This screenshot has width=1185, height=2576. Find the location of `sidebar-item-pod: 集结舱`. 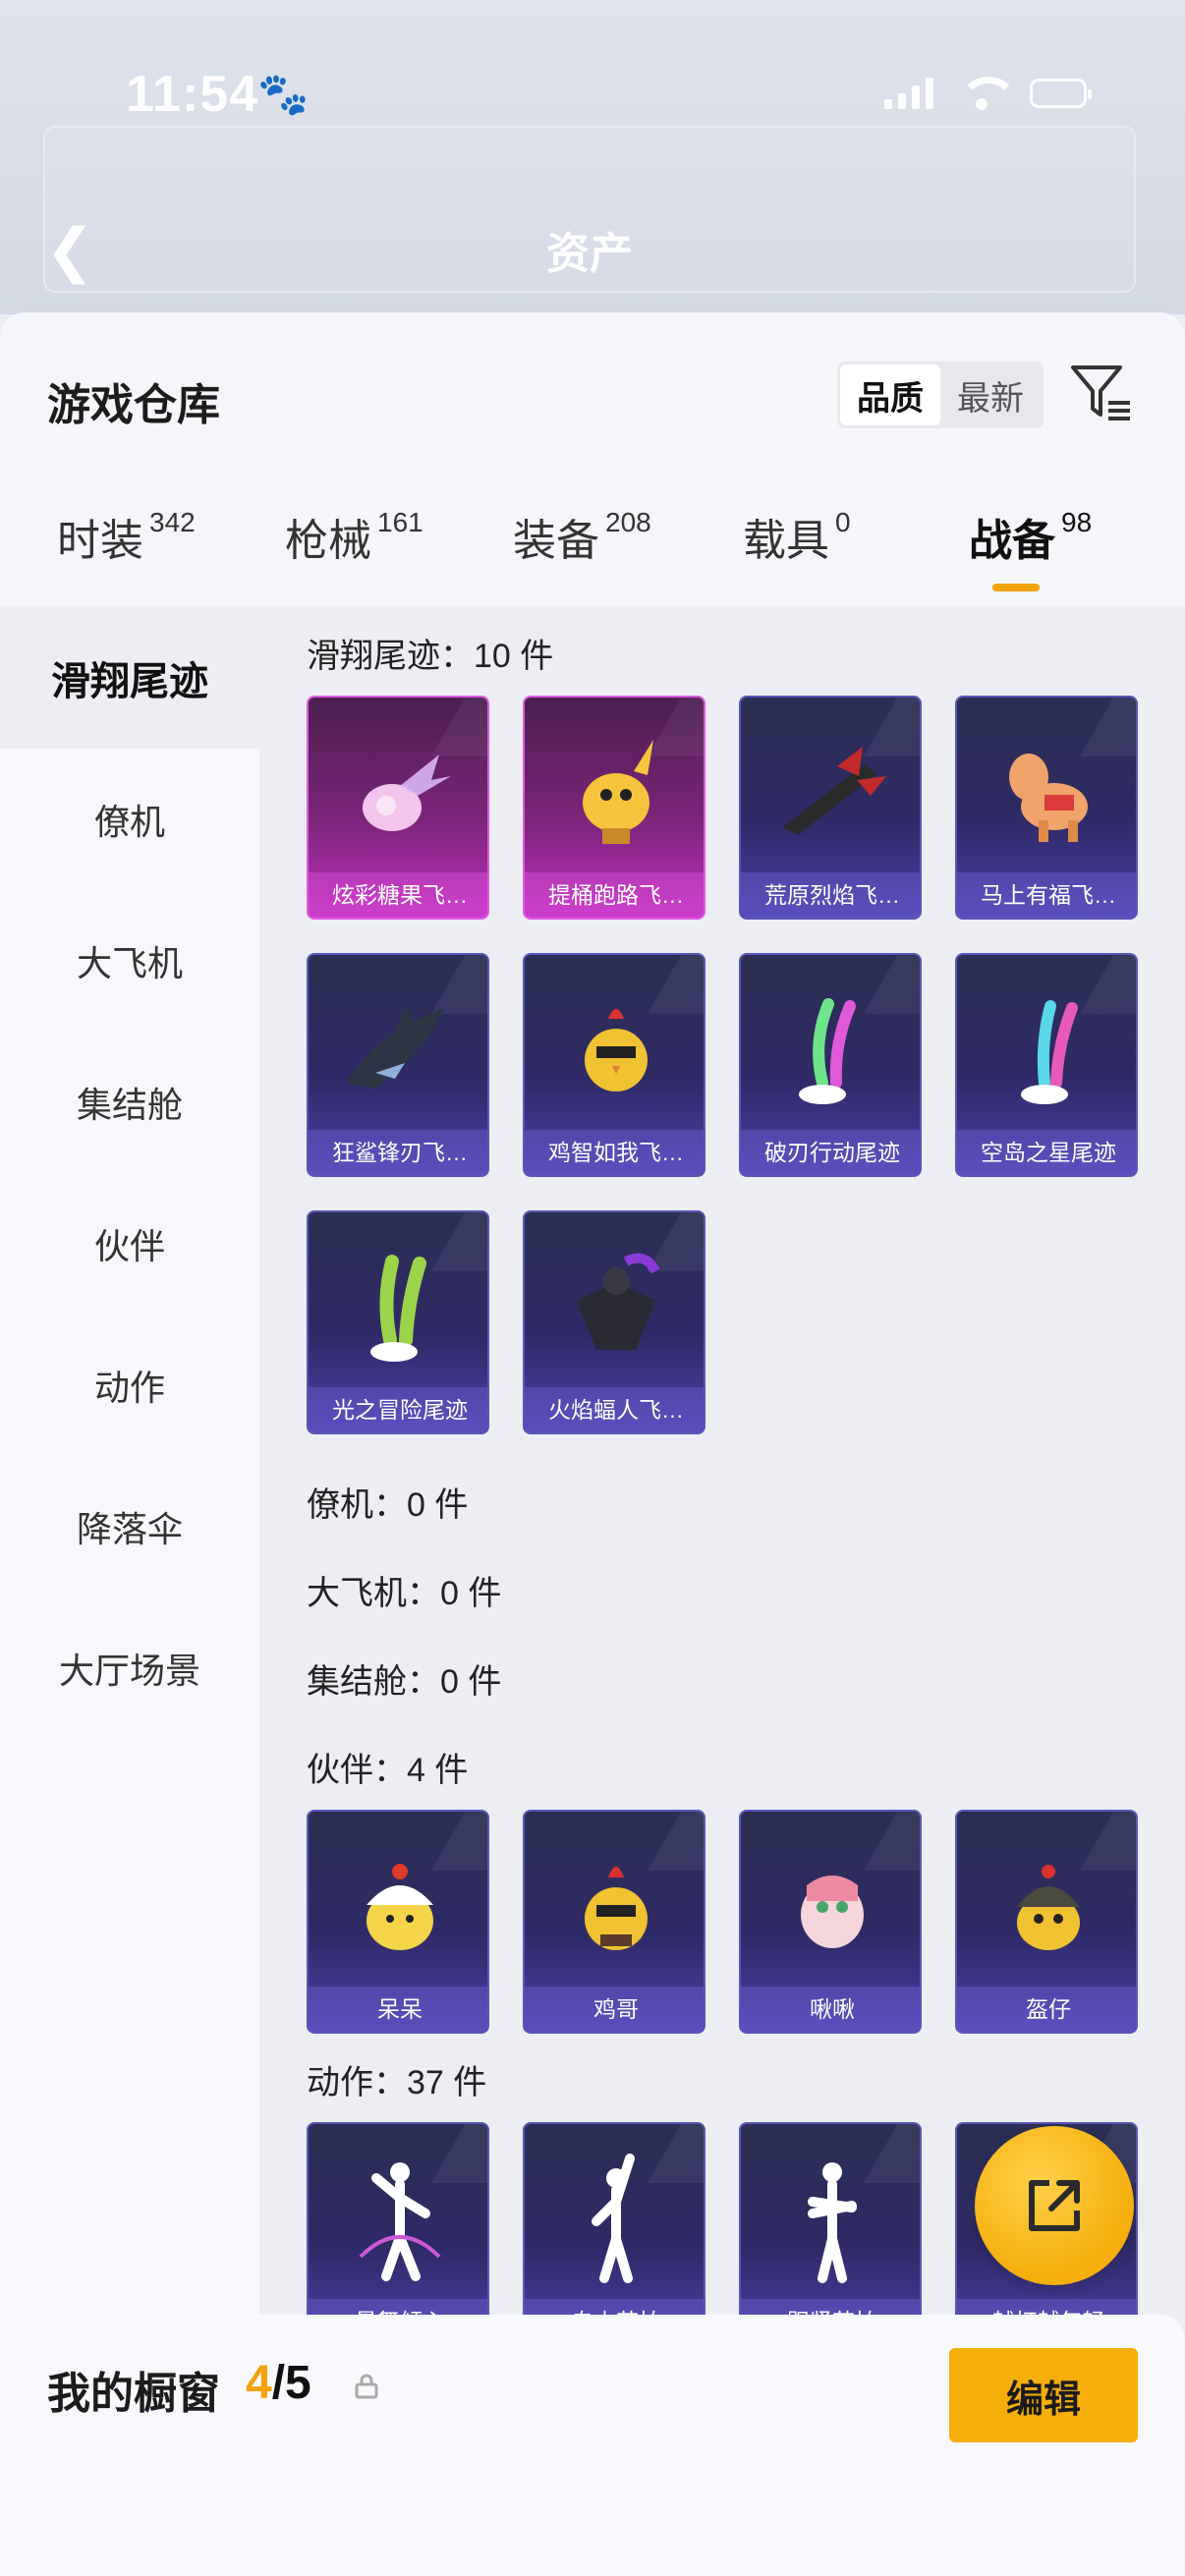

sidebar-item-pod: 集结舱 is located at coordinates (130, 1102).